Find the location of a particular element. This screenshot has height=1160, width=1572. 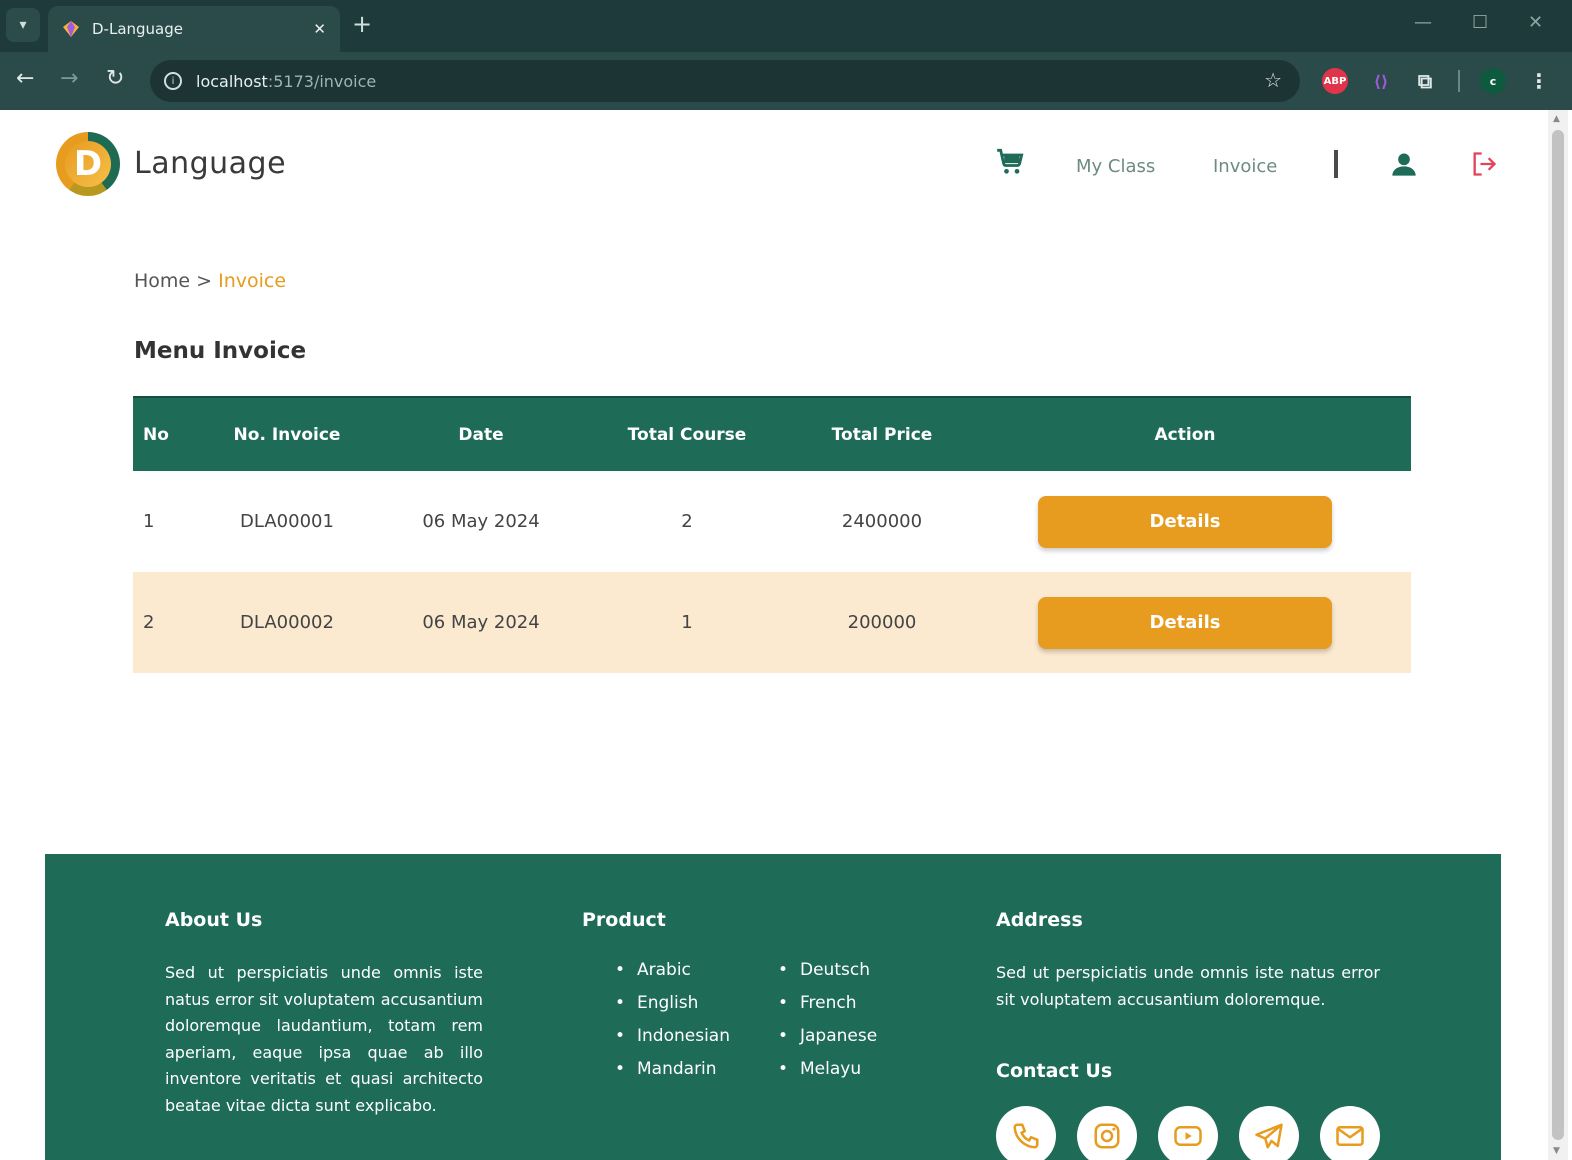

product-item: Indonesian is located at coordinates (672, 1036).